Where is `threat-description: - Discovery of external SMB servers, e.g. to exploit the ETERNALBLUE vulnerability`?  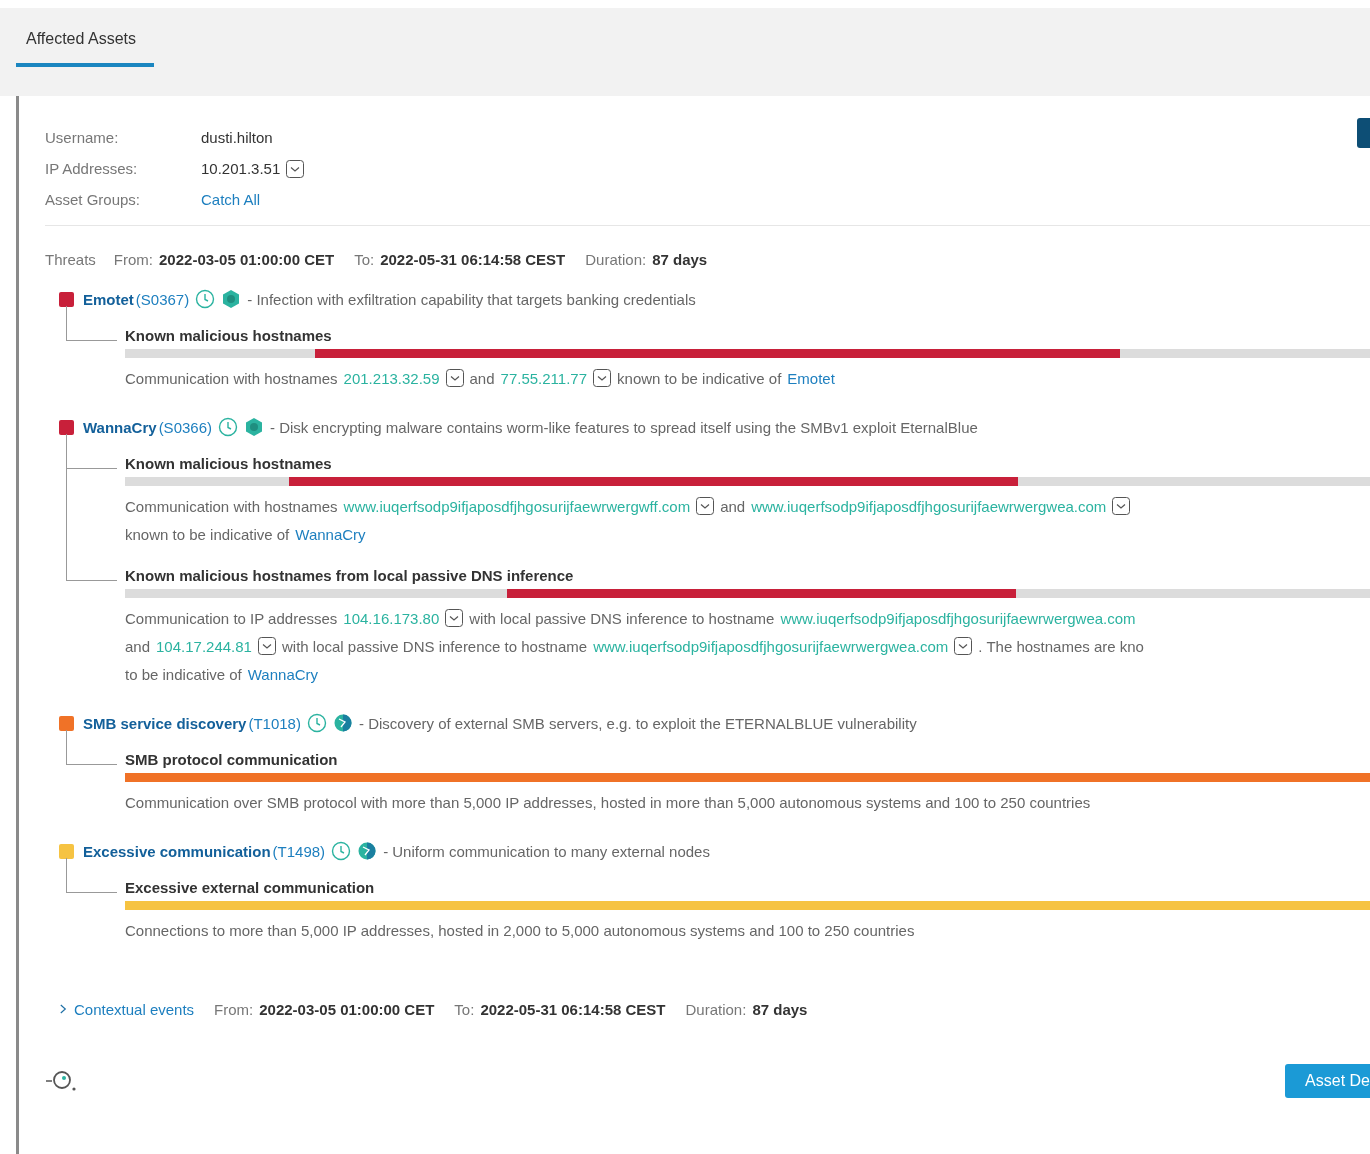
threat-description: - Discovery of external SMB servers, e.g. to exploit the ETERNALBLUE vulnerability is located at coordinates (637, 723).